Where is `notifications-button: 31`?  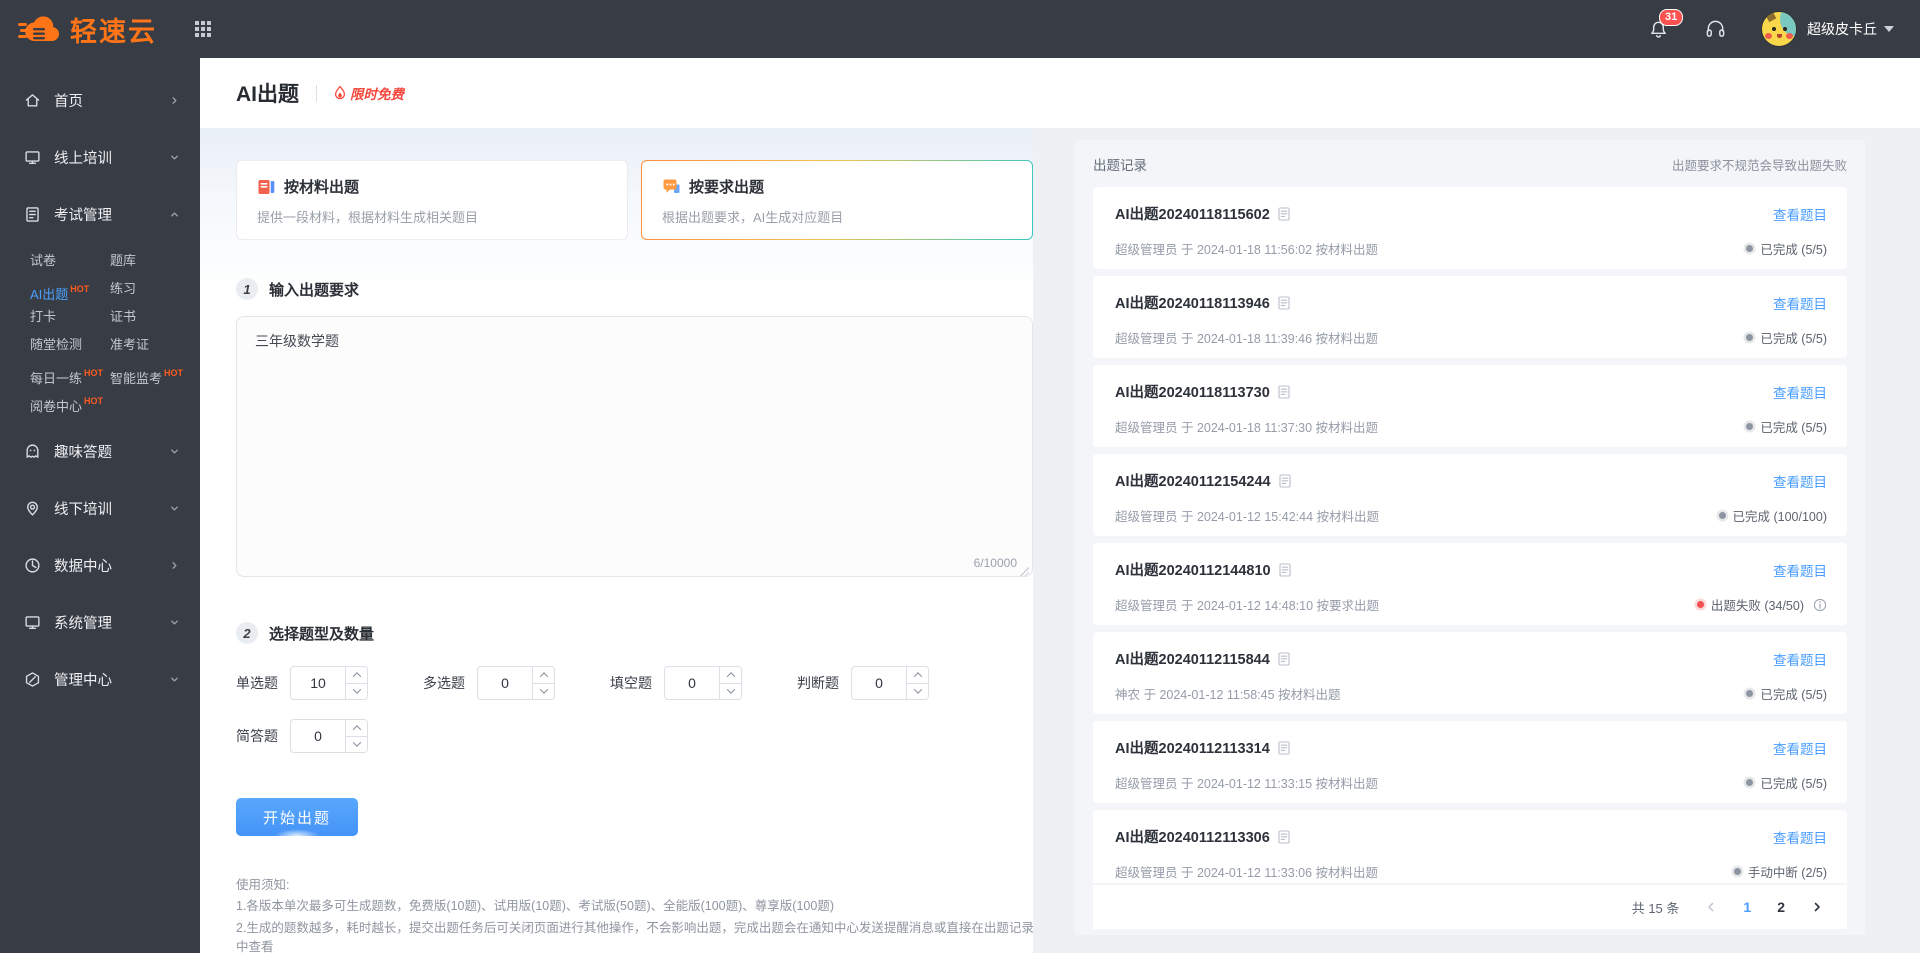 notifications-button: 31 is located at coordinates (1665, 24).